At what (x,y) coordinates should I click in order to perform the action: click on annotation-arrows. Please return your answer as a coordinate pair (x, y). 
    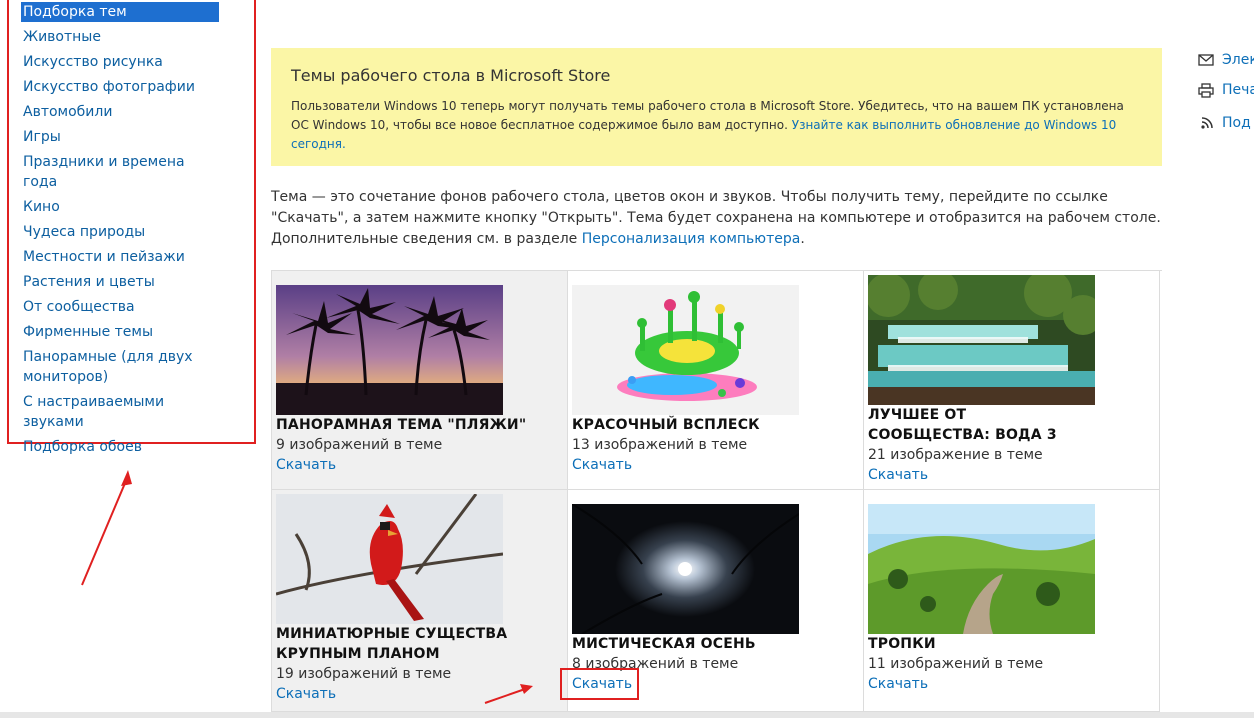
    Looking at the image, I should click on (307, 587).